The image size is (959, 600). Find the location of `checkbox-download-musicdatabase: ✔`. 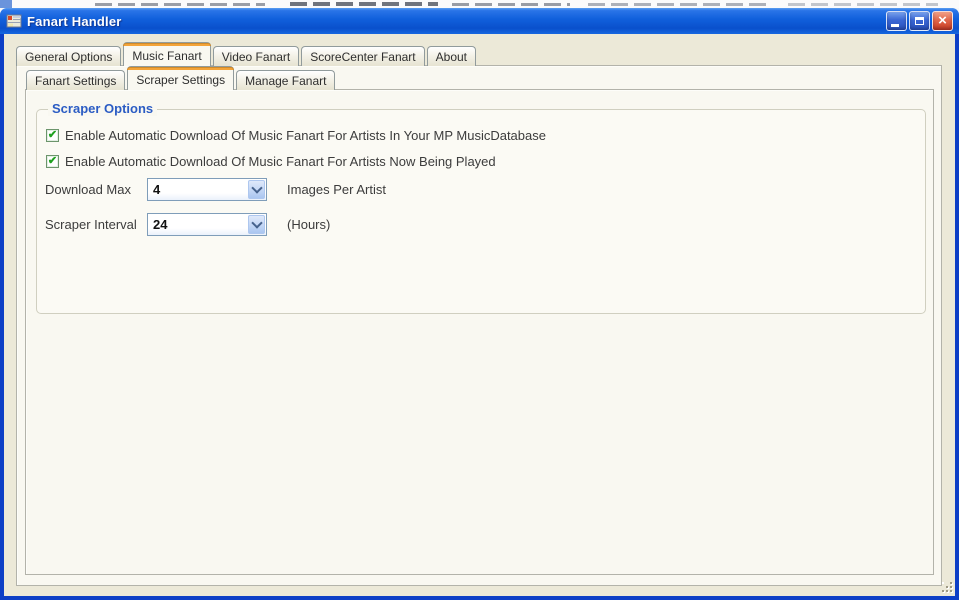

checkbox-download-musicdatabase: ✔ is located at coordinates (52, 135).